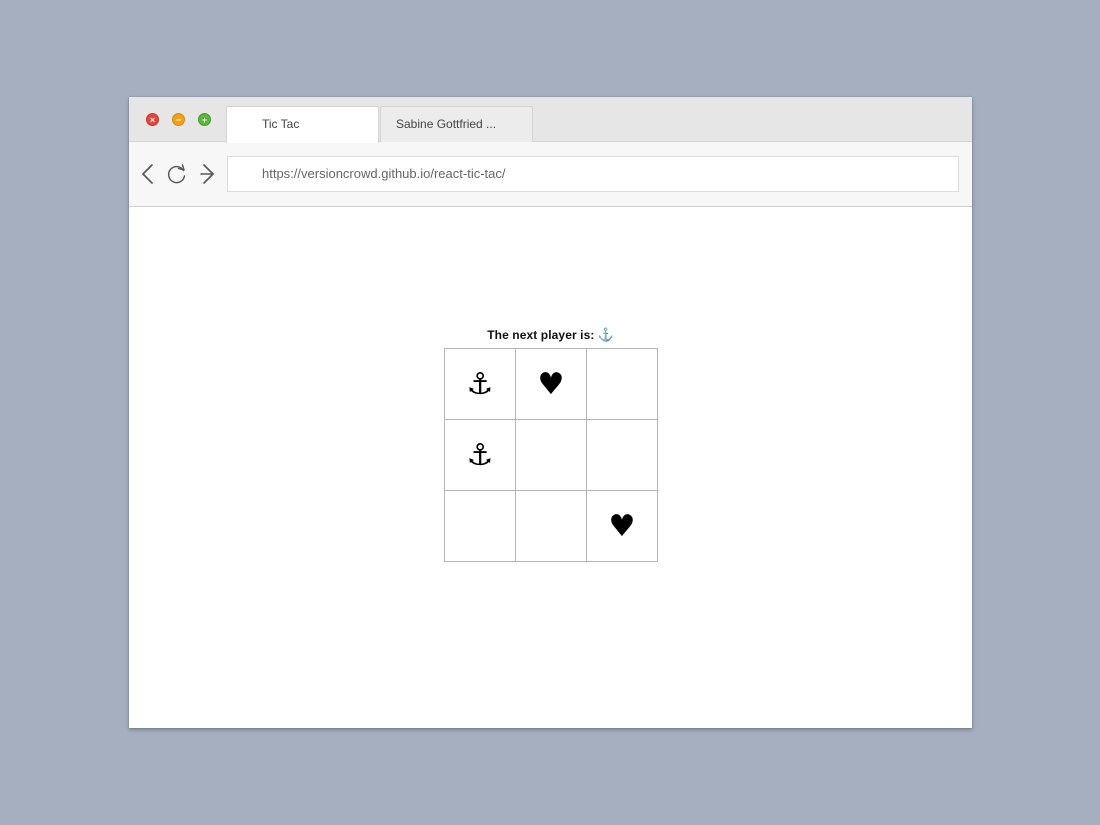  I want to click on next-player-anchor-icon: ⚓, so click(605, 334).